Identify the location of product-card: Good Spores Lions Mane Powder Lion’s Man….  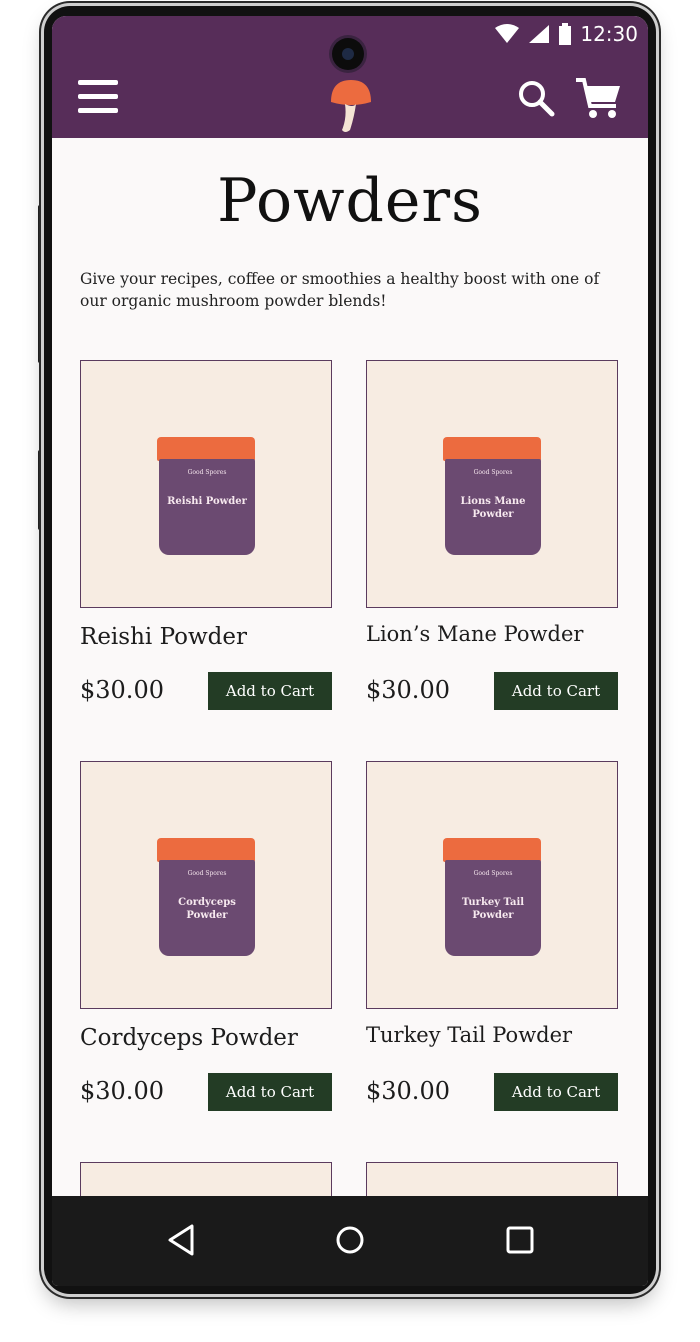
(492, 535).